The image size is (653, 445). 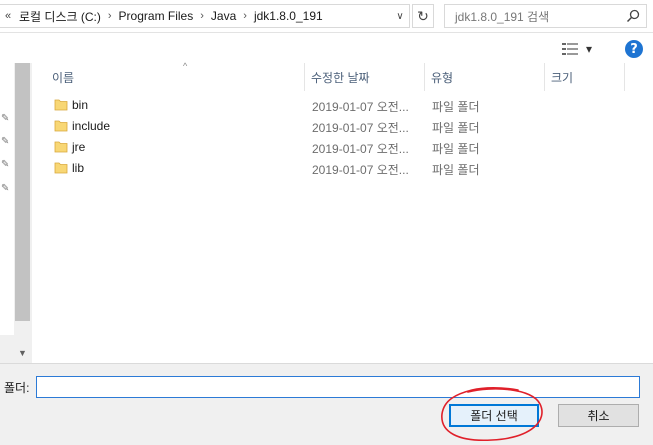 I want to click on column-header-type: 유형, so click(x=485, y=77).